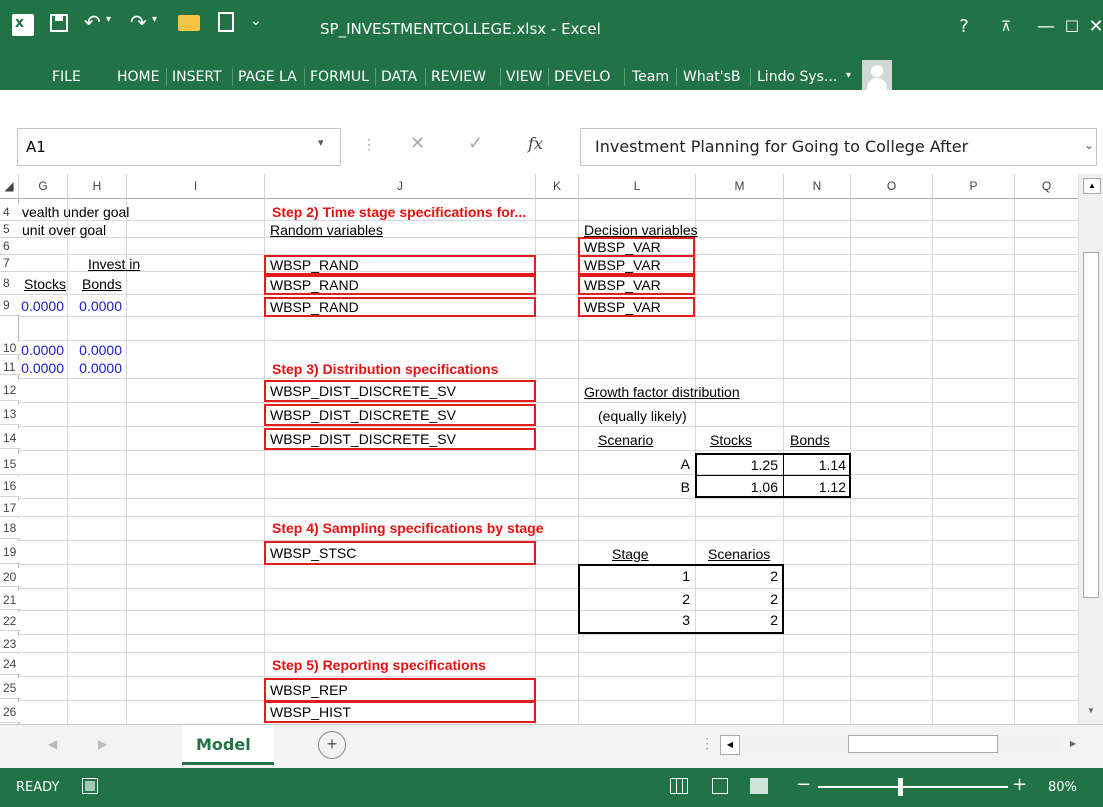  I want to click on zoom-in-icon: +, so click(1019, 784).